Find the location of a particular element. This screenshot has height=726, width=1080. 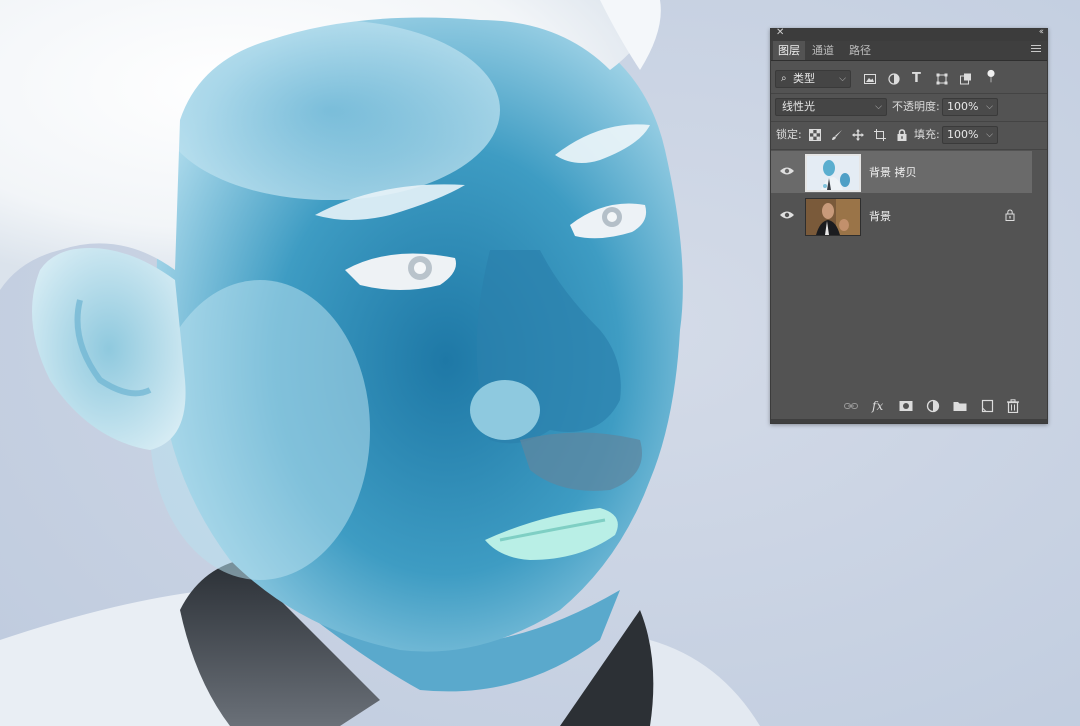

filter-row: ⌕ 类型 ⌵ T is located at coordinates (909, 79).